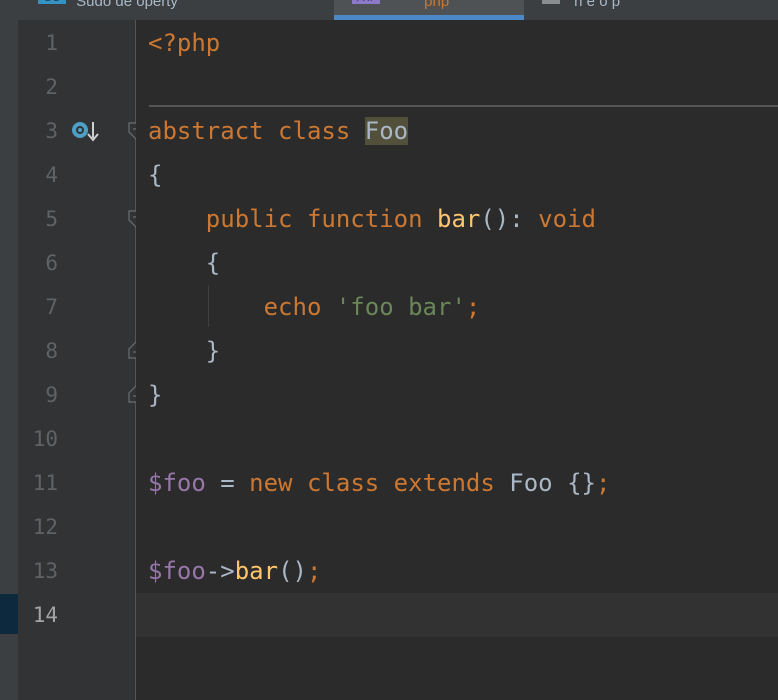 This screenshot has height=700, width=778. I want to click on gutter-row: 1, so click(77, 43).